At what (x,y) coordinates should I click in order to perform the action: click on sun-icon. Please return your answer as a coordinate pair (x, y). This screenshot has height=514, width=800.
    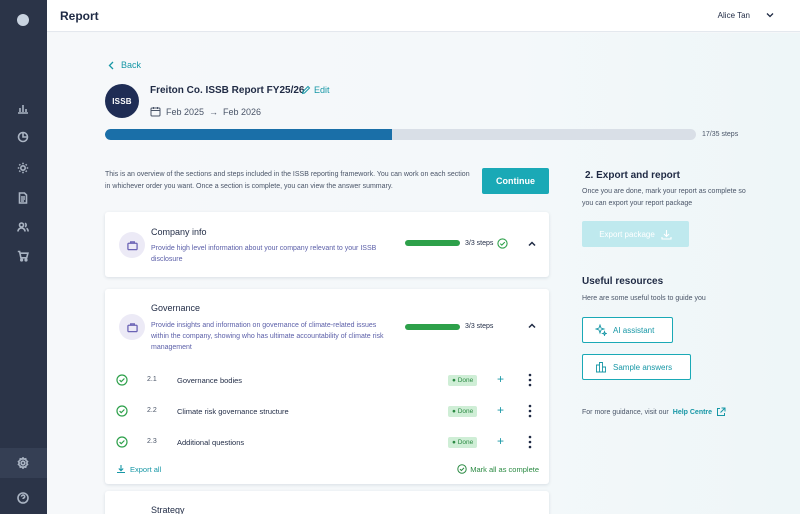
    Looking at the image, I should click on (23, 168).